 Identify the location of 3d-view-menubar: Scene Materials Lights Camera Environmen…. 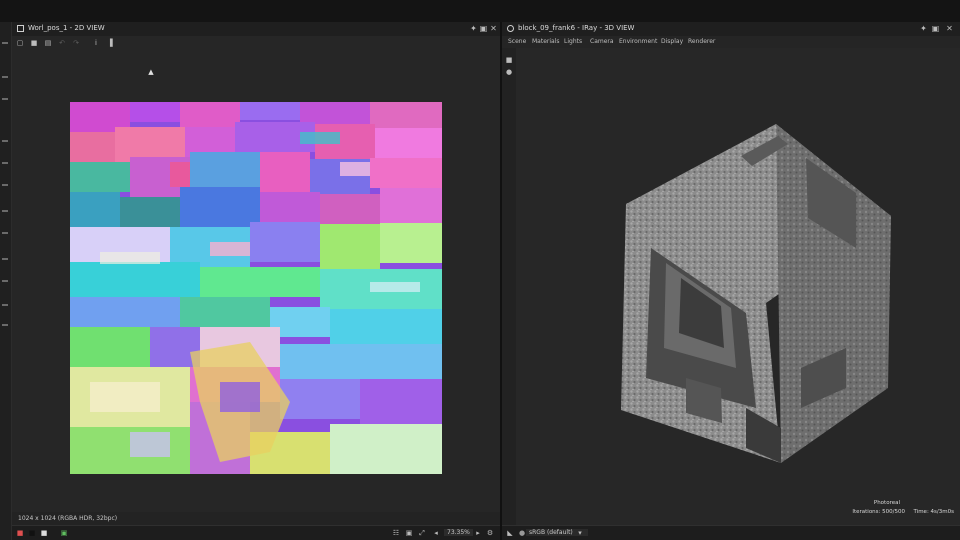
(731, 42).